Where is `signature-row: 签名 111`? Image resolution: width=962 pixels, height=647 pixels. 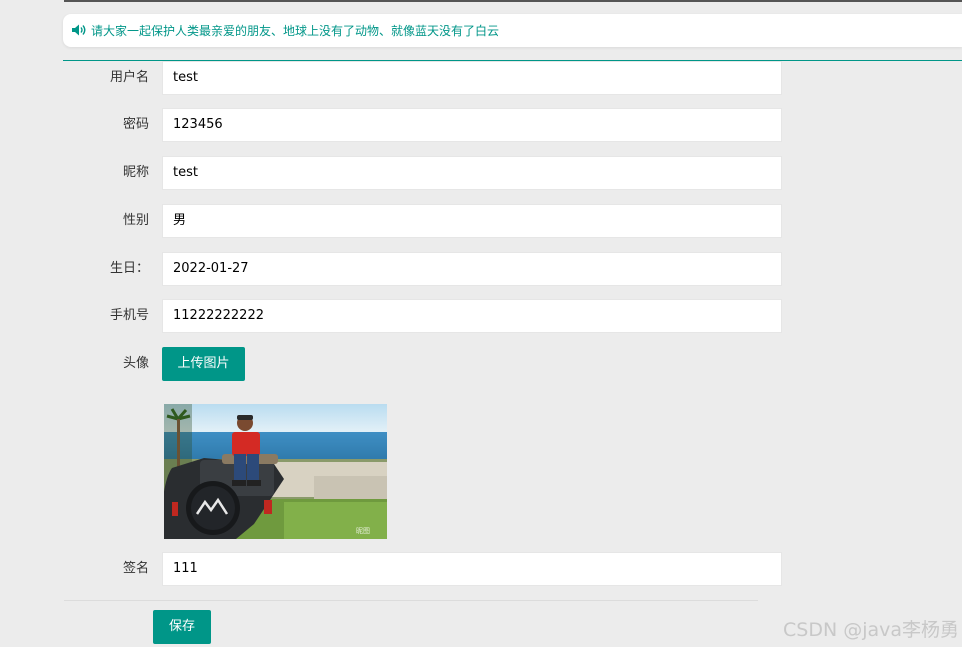
signature-row: 签名 111 is located at coordinates (423, 569).